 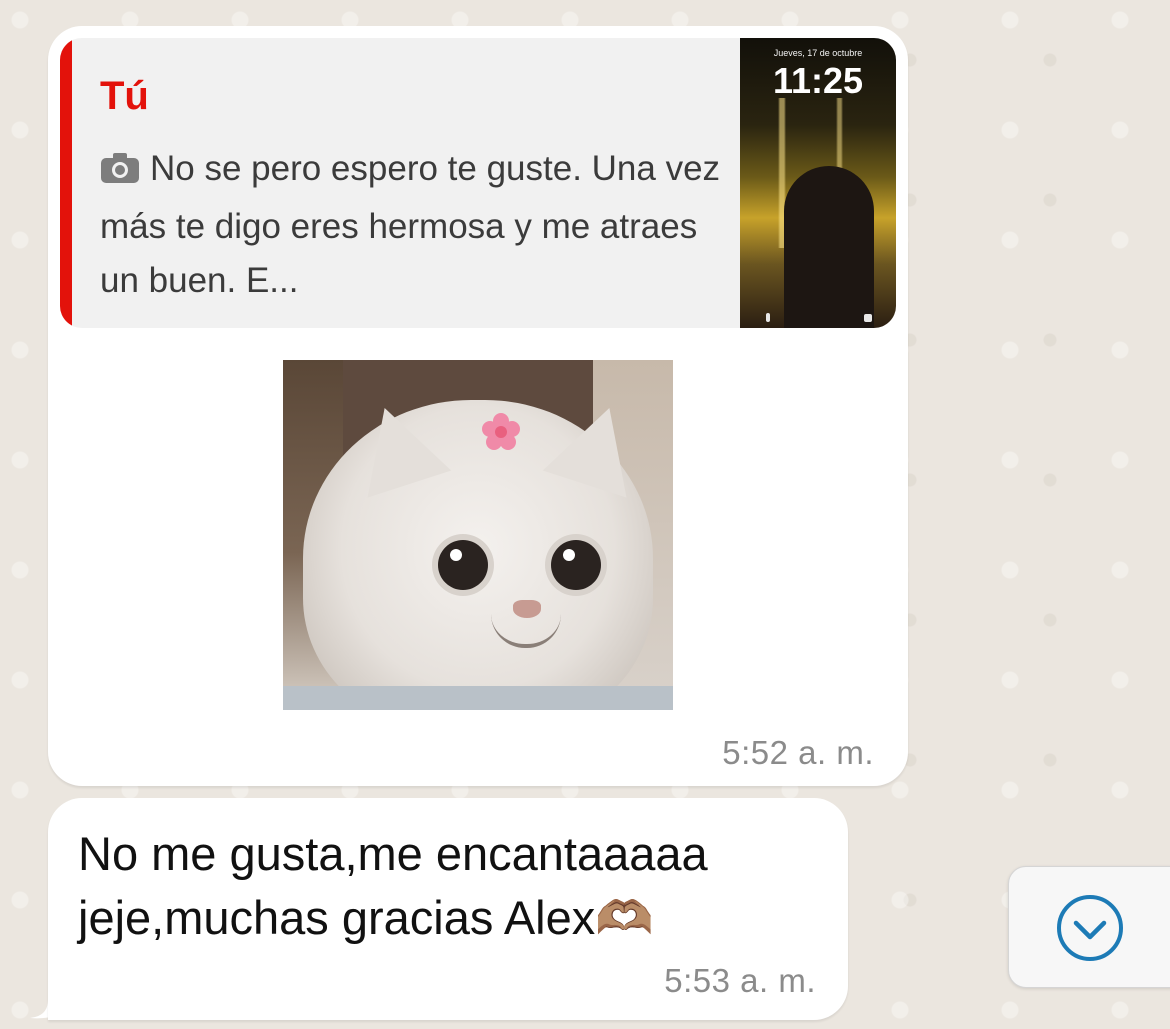 I want to click on quote-author: Tú, so click(x=124, y=96).